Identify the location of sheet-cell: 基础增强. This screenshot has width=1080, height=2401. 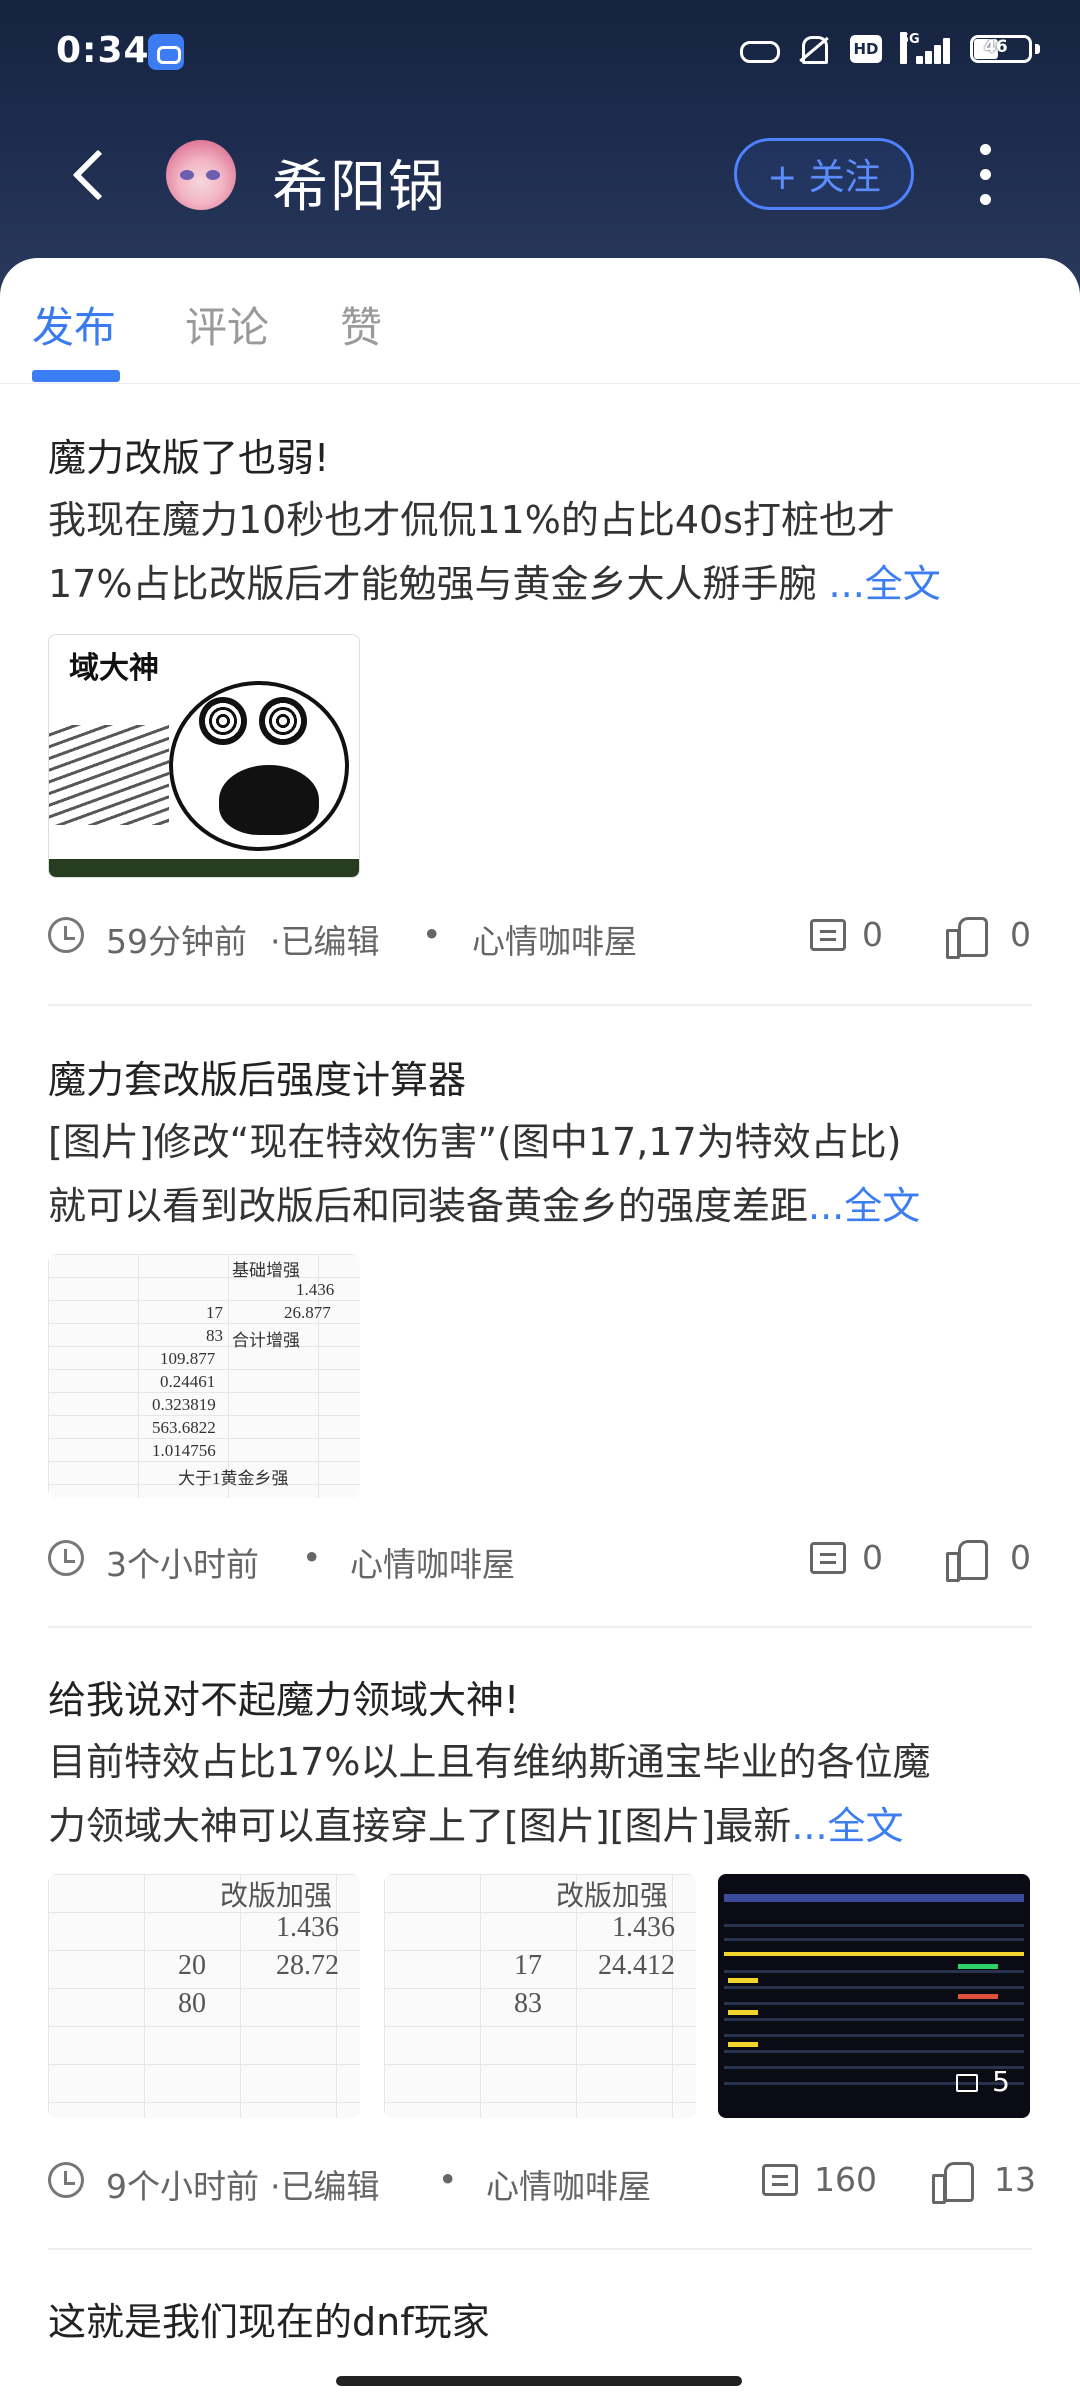
(266, 1270).